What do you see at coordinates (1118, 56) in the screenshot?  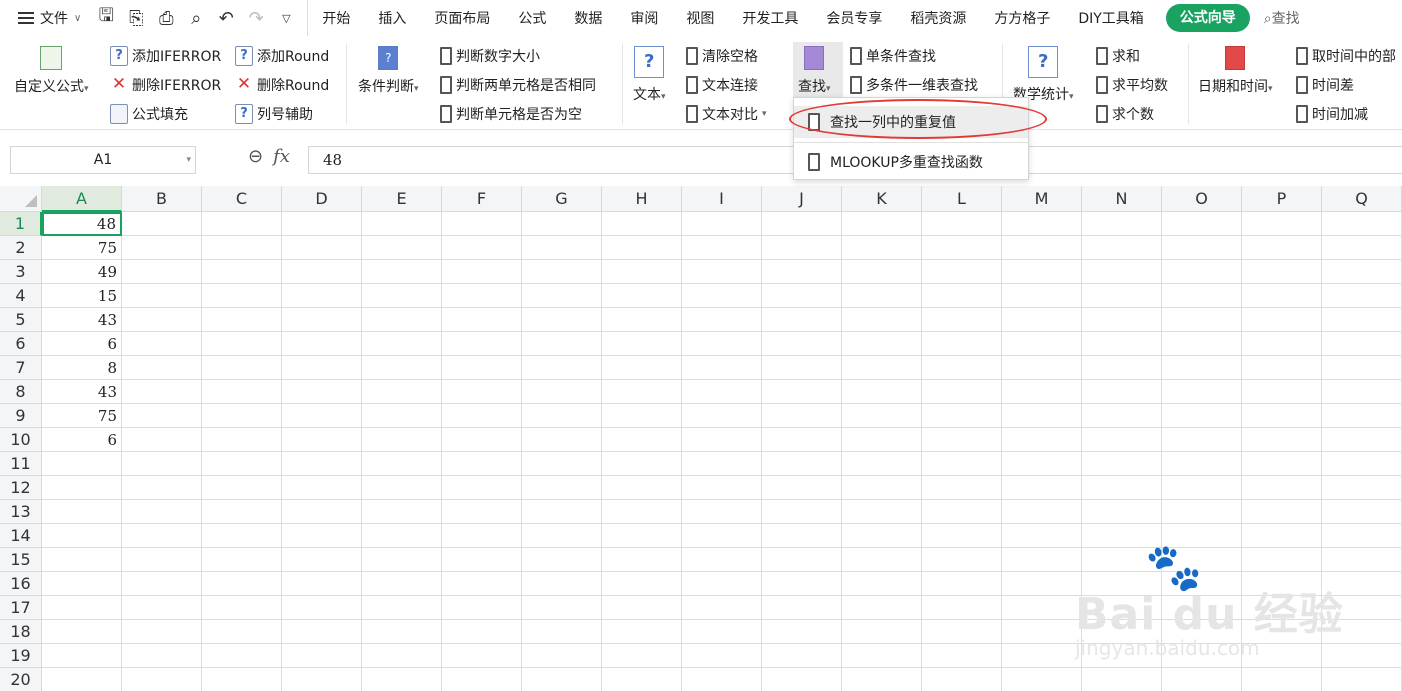 I see `sum-button: 求和` at bounding box center [1118, 56].